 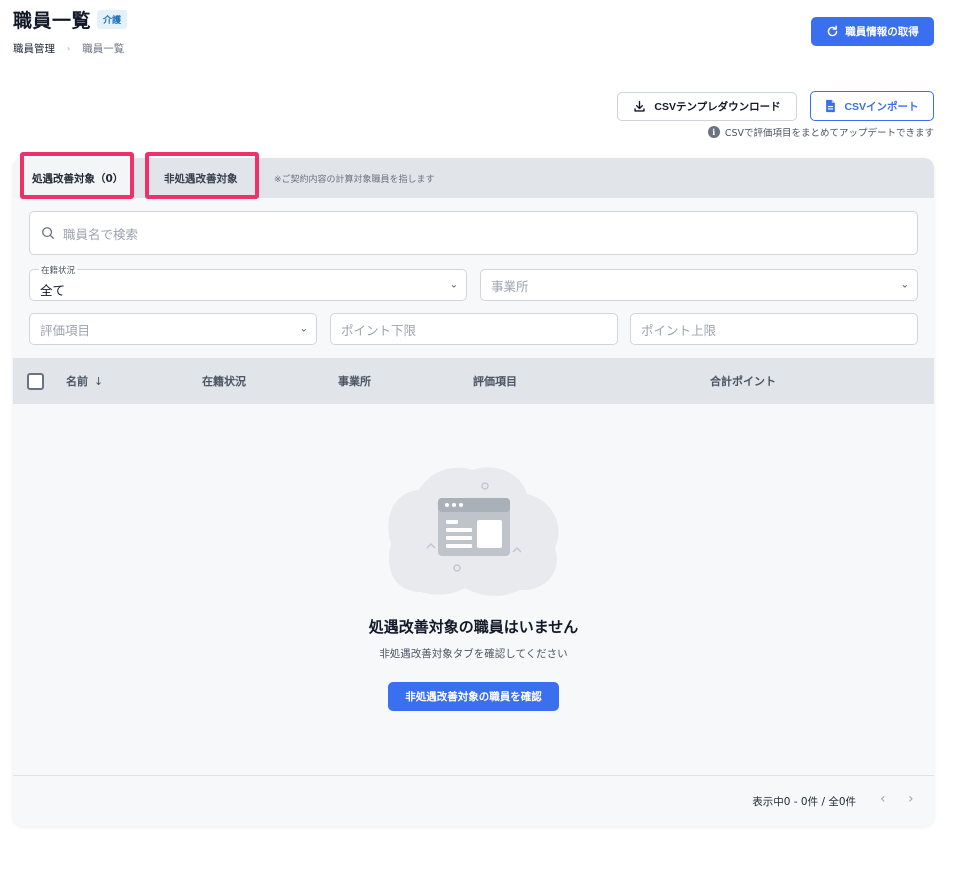 What do you see at coordinates (473, 233) in the screenshot?
I see `search-input: 職員名で検索` at bounding box center [473, 233].